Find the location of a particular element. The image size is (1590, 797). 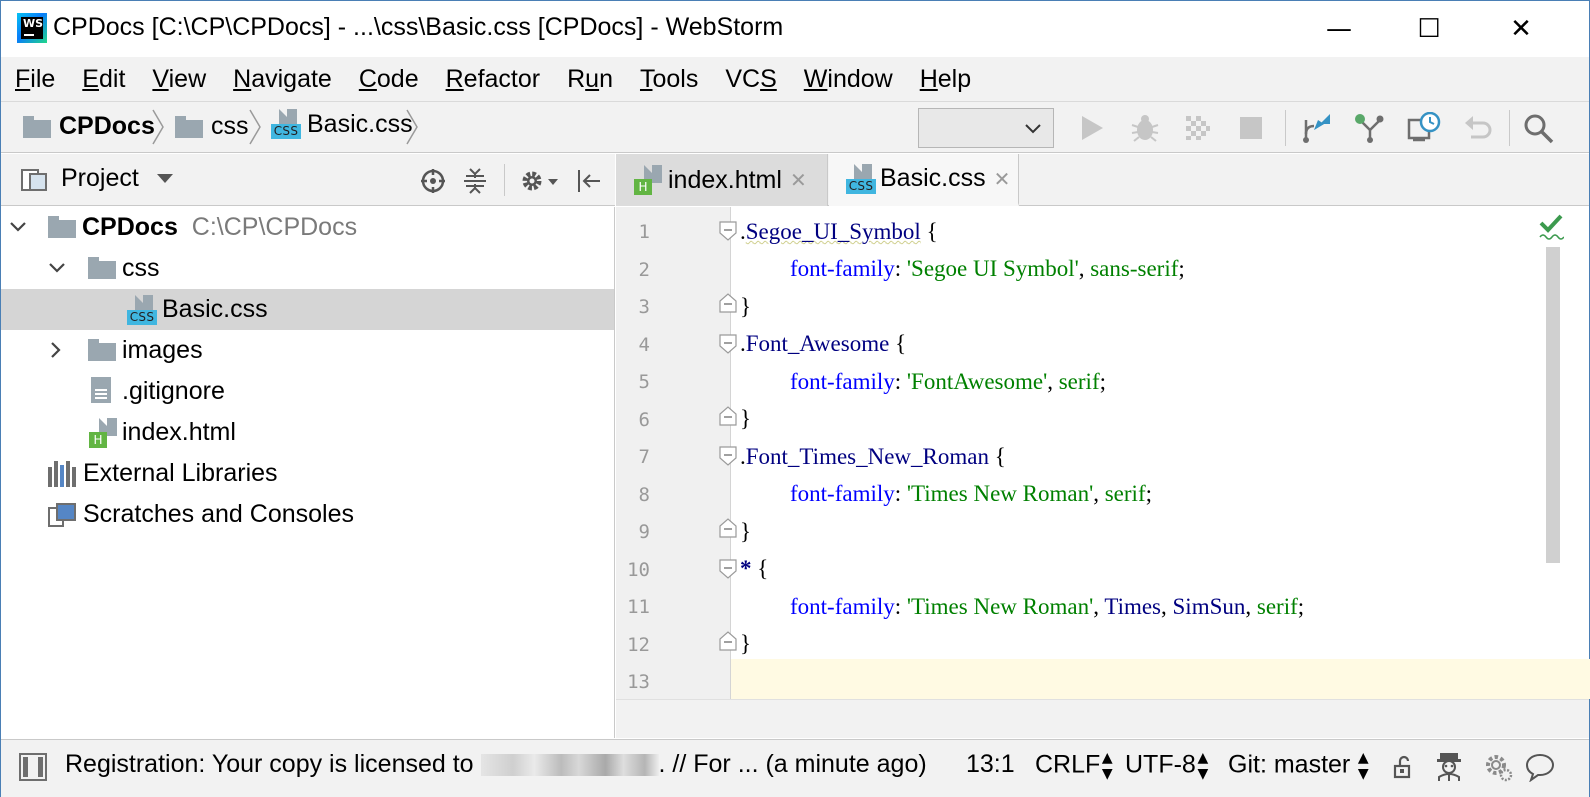

tree-item-basic-css: CSS Basic.css is located at coordinates (307, 309).